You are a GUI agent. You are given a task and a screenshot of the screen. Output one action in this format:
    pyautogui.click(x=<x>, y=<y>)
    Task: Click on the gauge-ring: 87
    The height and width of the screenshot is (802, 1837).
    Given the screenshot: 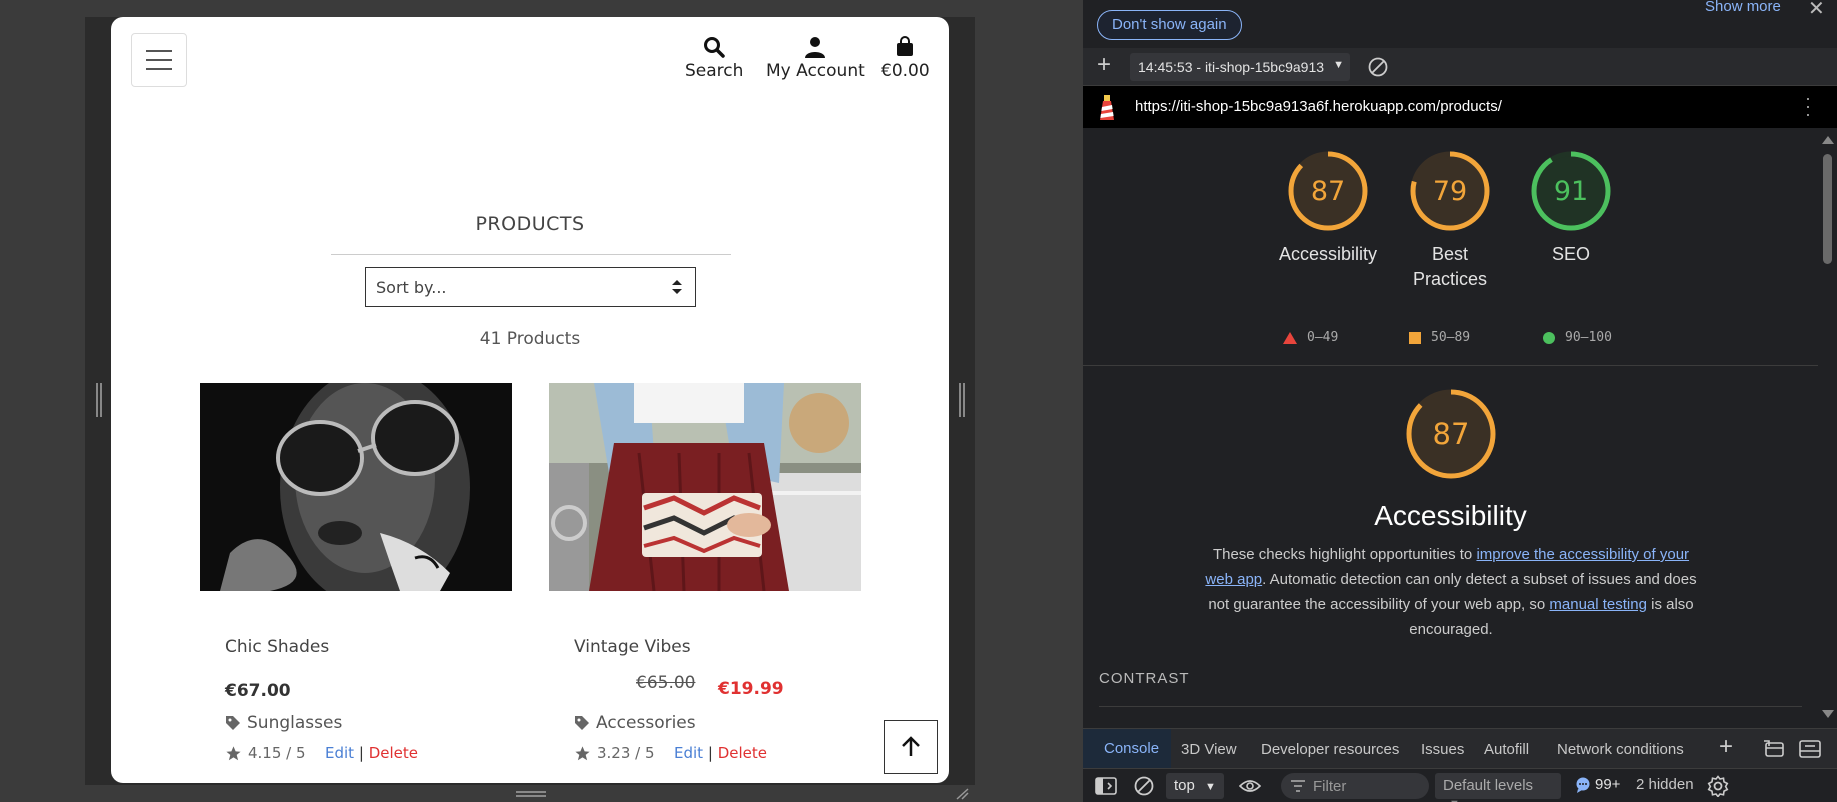 What is the action you would take?
    pyautogui.click(x=1328, y=191)
    